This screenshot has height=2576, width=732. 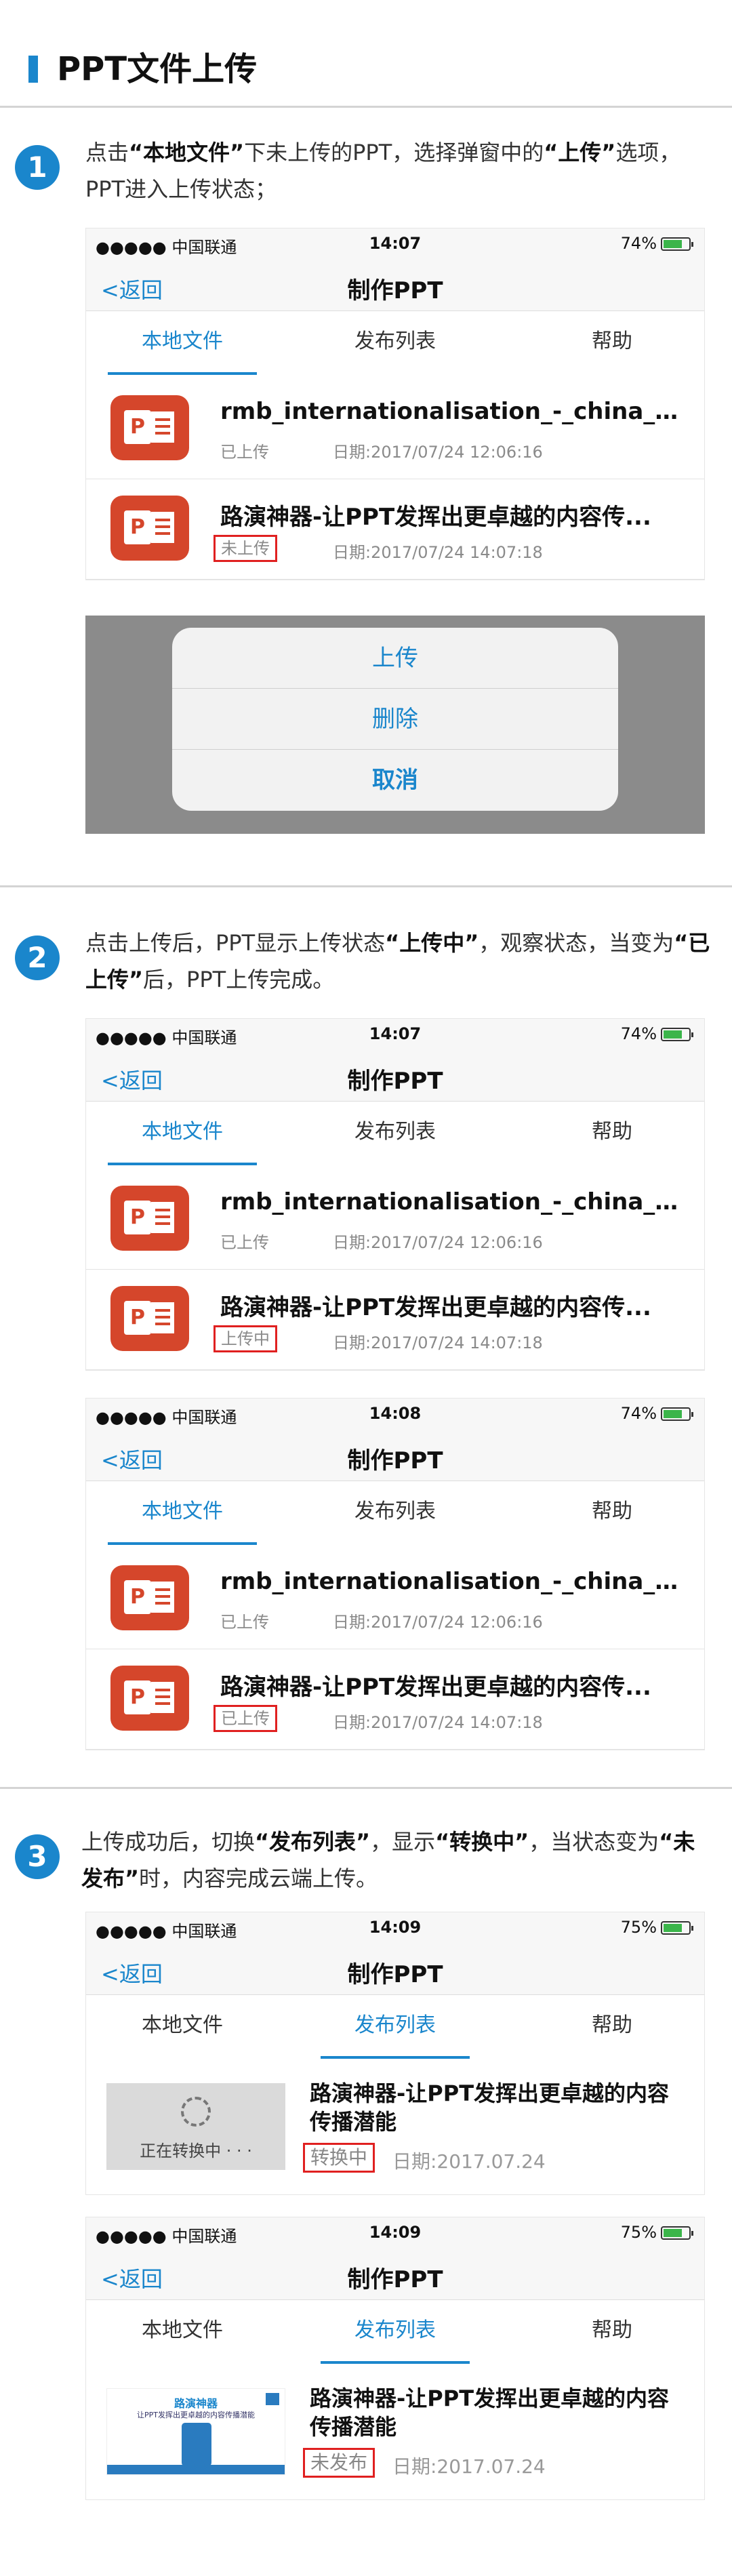 I want to click on poster-subtitle: 让PPT发挥出更卓越的内容传播潜能, so click(x=196, y=2415).